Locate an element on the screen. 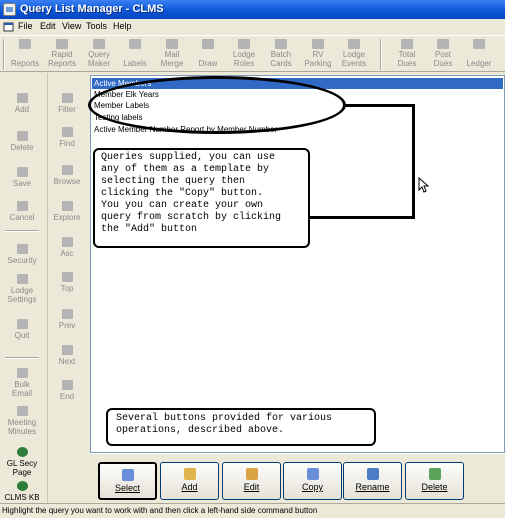 The height and width of the screenshot is (518, 505). copy-icon is located at coordinates (312, 474).